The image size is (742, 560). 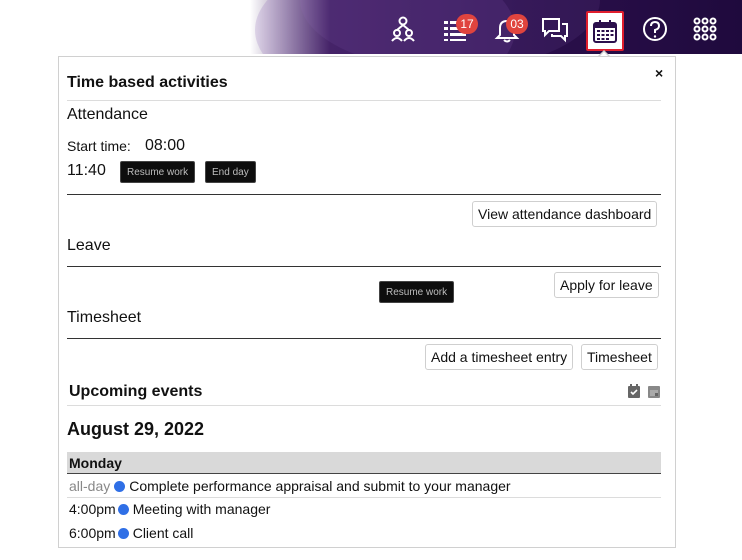 What do you see at coordinates (92, 509) in the screenshot?
I see `event-time: 4:00pm` at bounding box center [92, 509].